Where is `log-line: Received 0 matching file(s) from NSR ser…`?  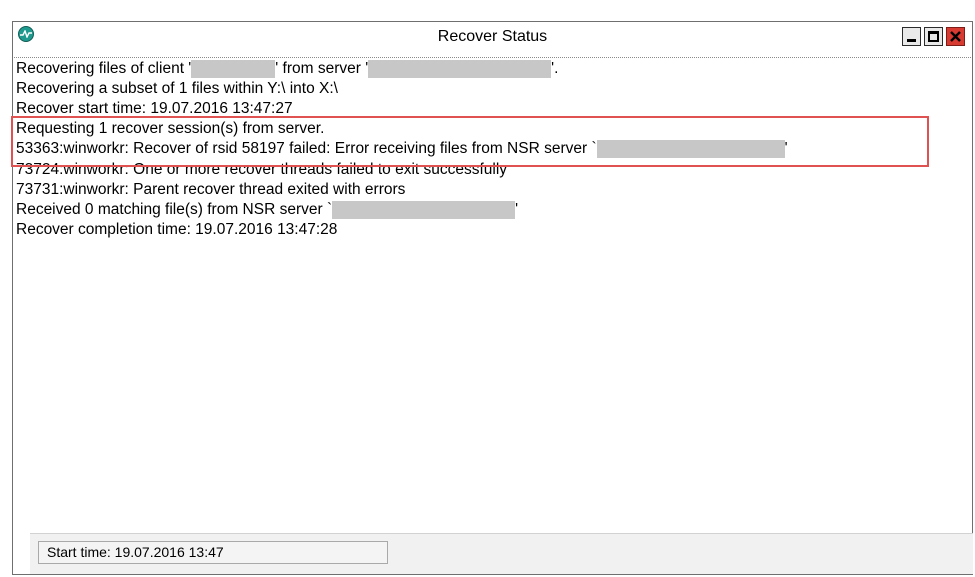
log-line: Received 0 matching file(s) from NSR ser… is located at coordinates (267, 209).